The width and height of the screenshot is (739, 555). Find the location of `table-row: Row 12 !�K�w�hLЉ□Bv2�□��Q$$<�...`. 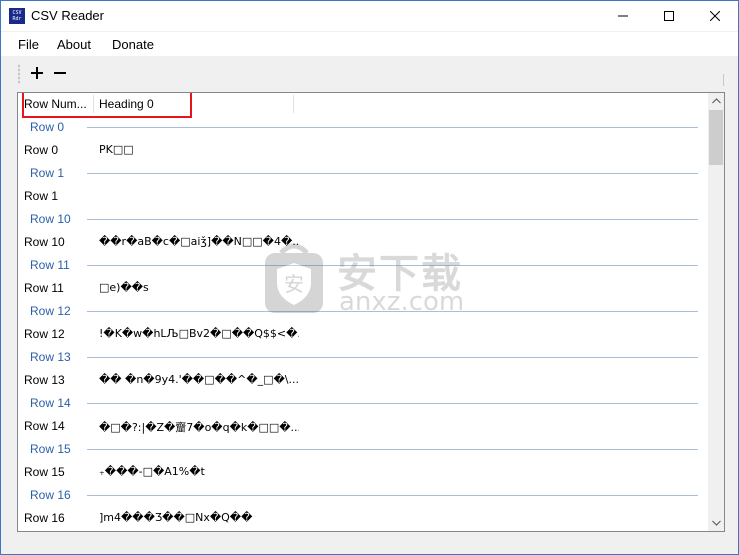

table-row: Row 12 !�K�w�hLЉ□Bv2�□��Q$$<�... is located at coordinates (363, 334).